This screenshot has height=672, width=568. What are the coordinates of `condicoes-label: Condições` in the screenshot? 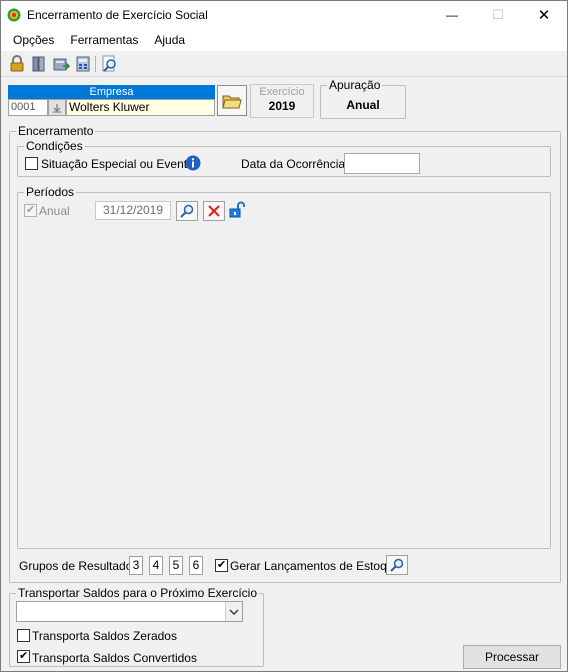 It's located at (54, 146).